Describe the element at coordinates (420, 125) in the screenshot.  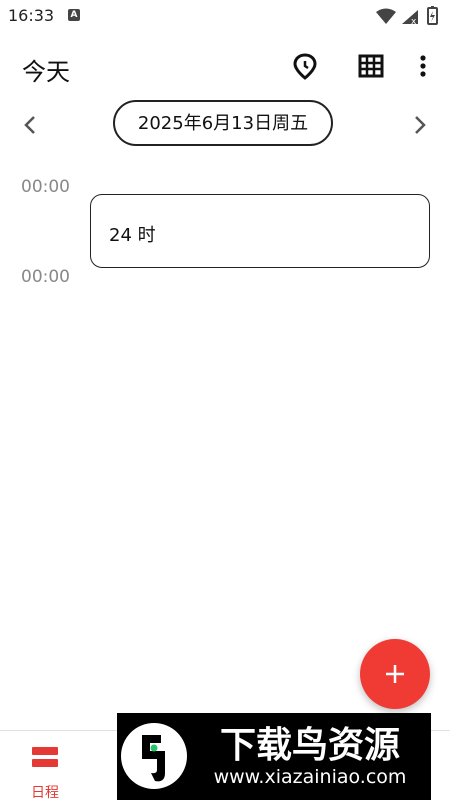
I see `chevron-right-icon` at that location.